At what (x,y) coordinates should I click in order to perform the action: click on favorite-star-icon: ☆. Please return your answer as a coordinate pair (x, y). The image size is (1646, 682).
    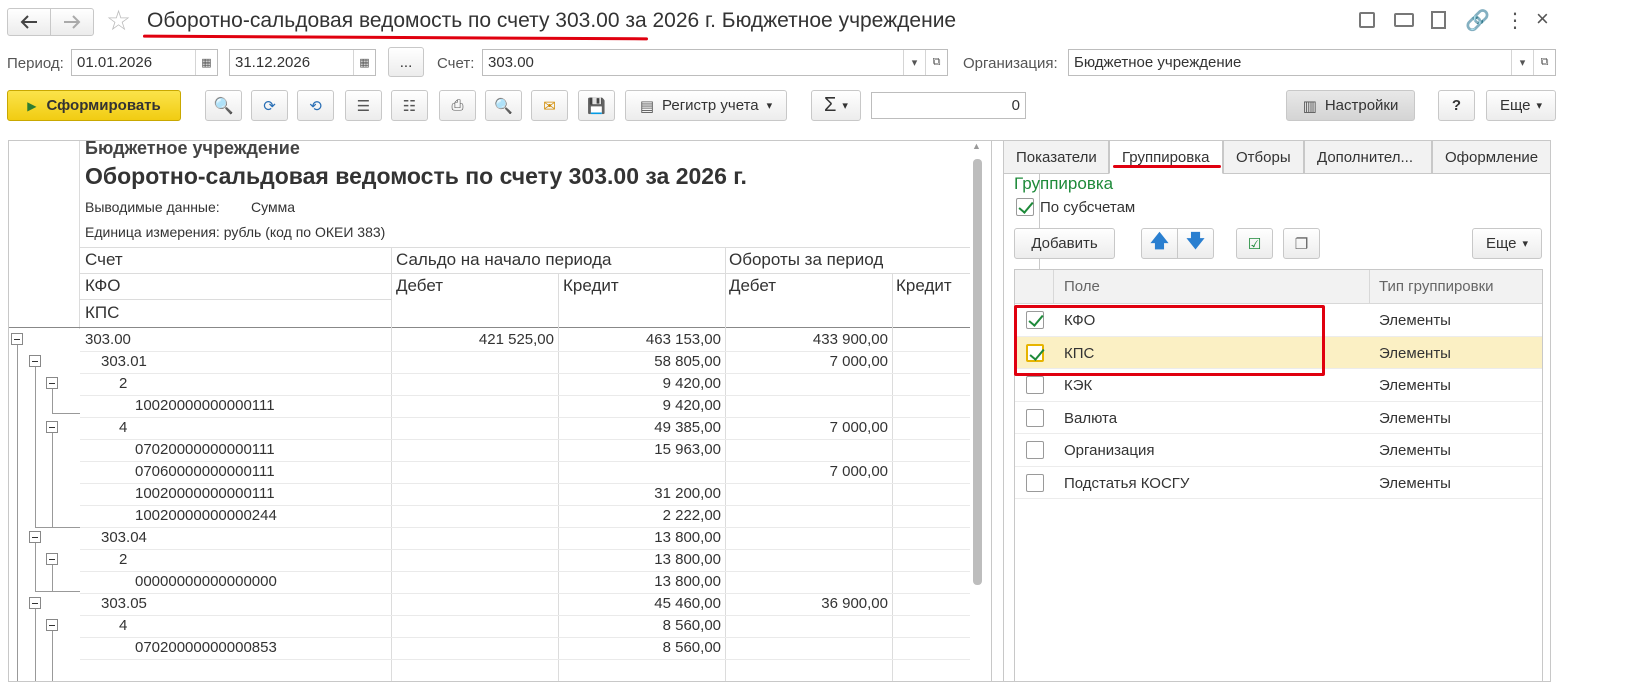
    Looking at the image, I should click on (118, 21).